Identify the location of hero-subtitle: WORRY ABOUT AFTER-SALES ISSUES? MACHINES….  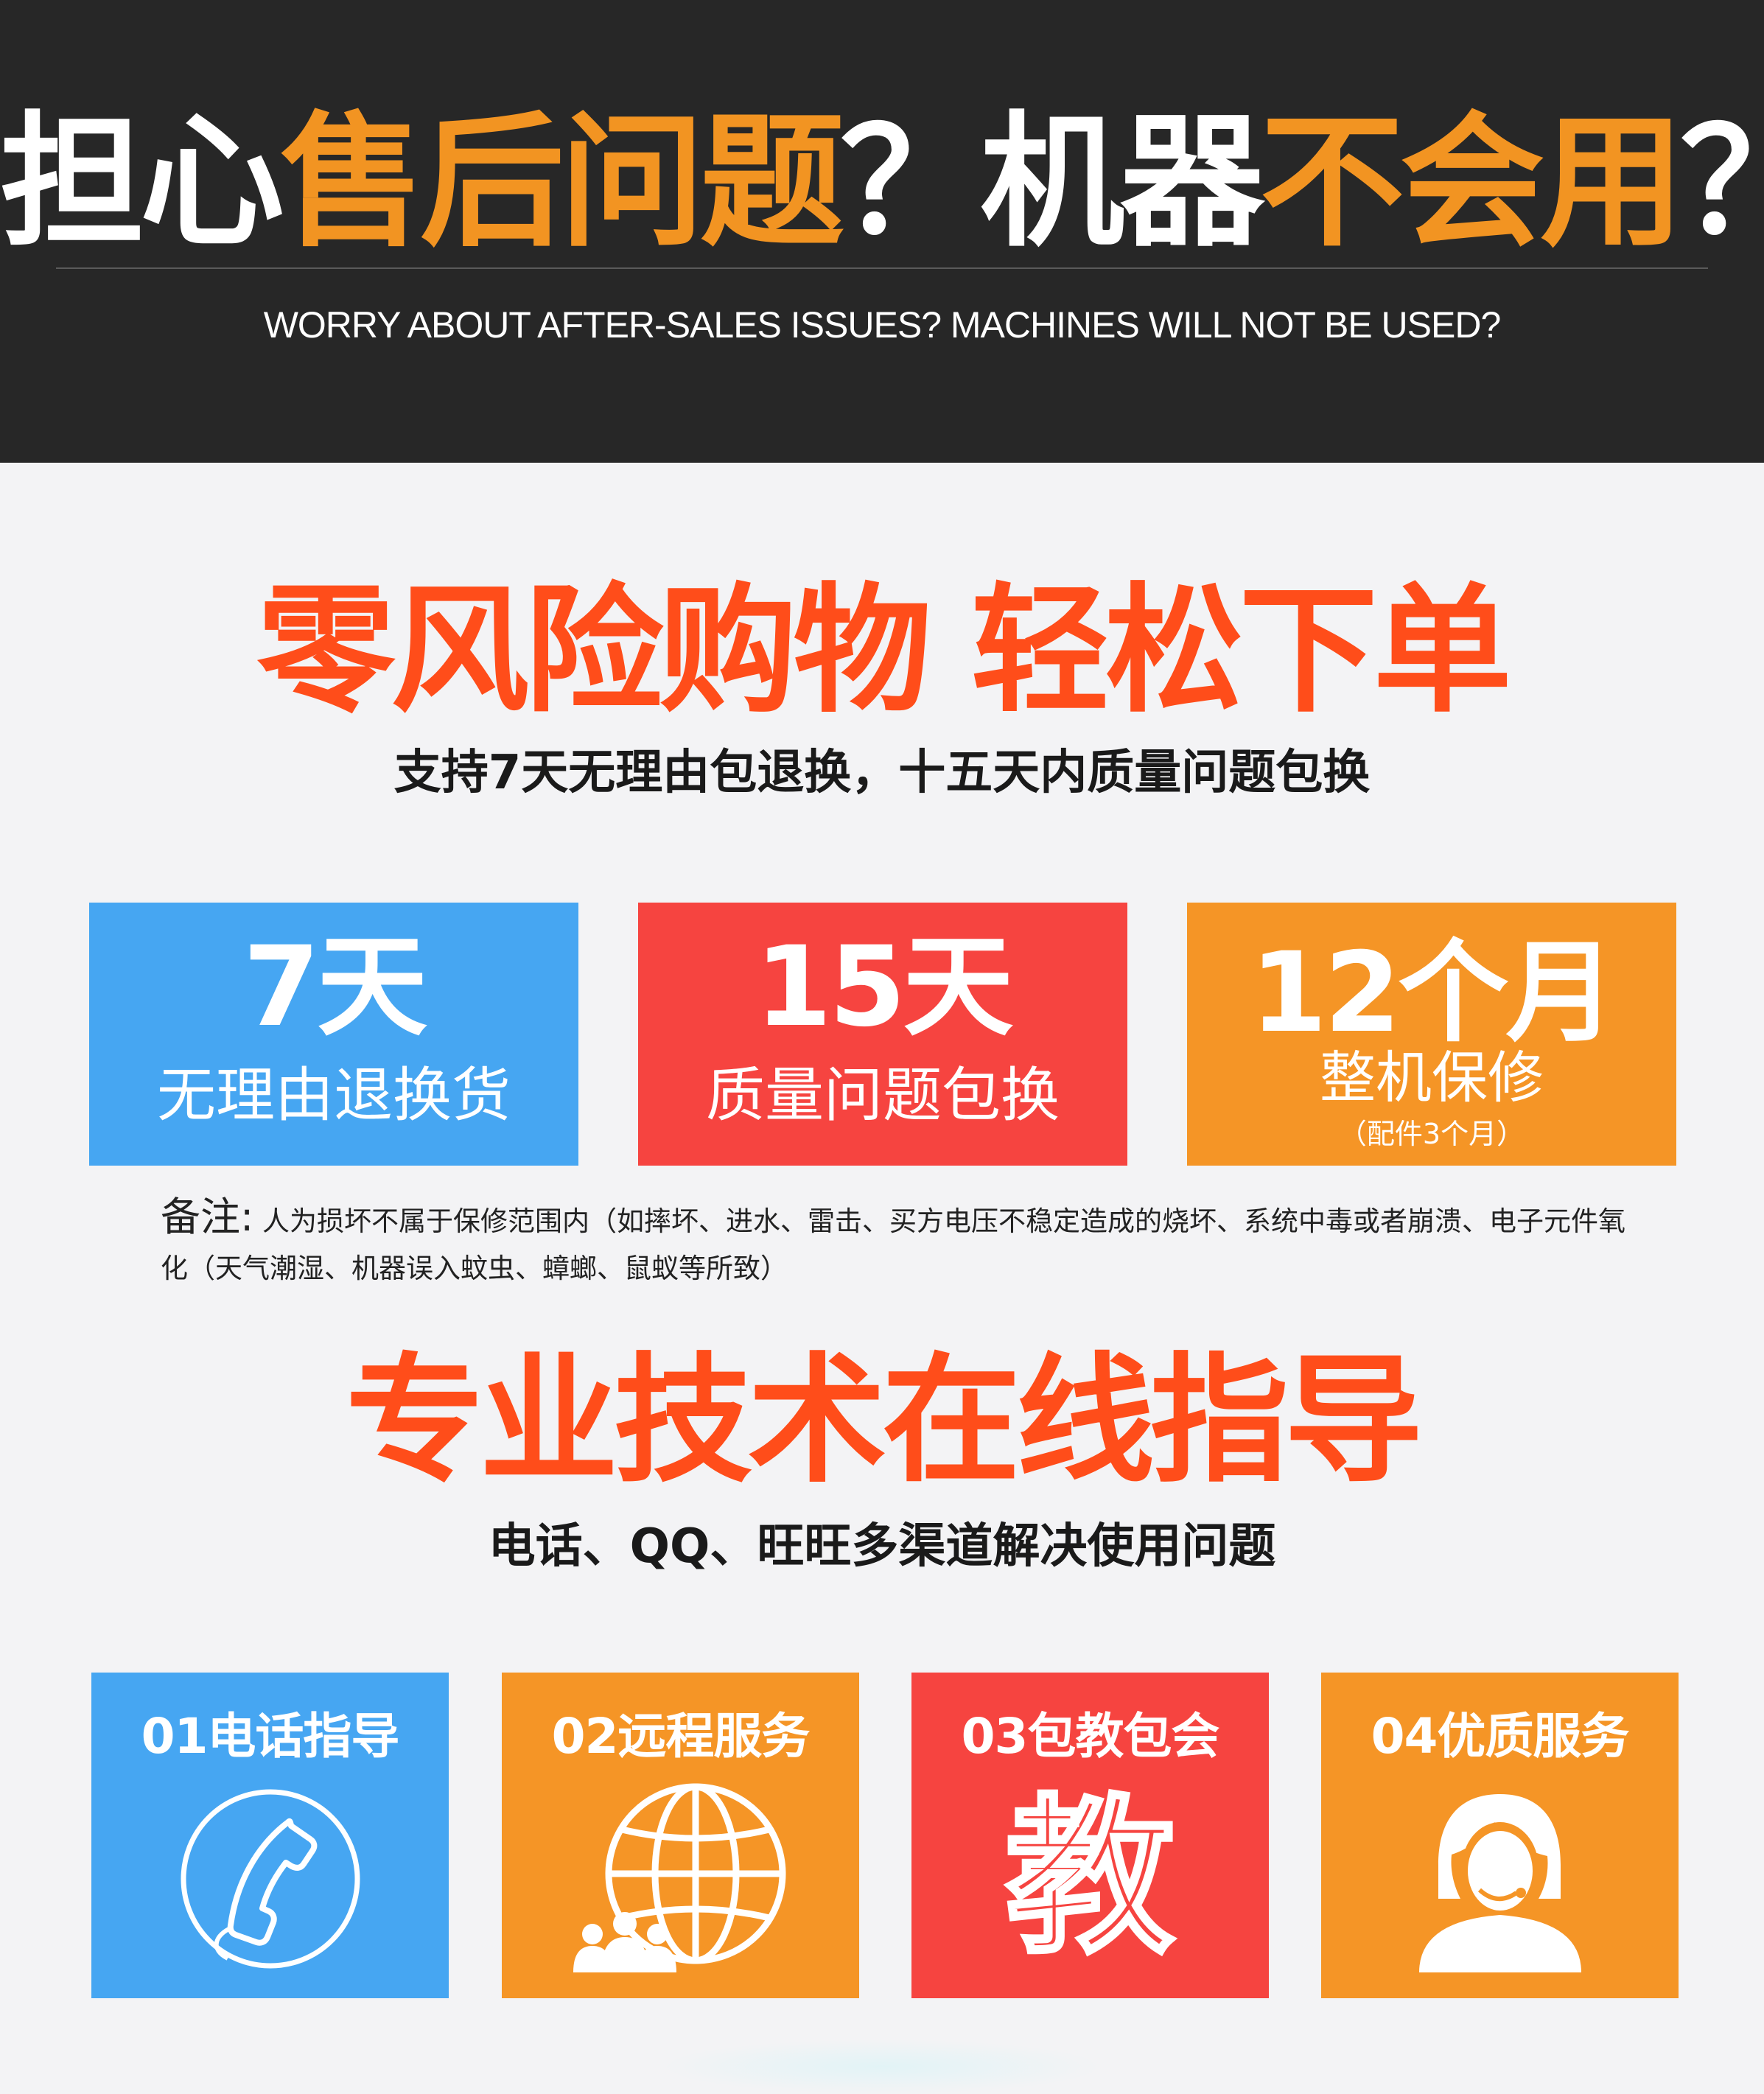
(882, 325).